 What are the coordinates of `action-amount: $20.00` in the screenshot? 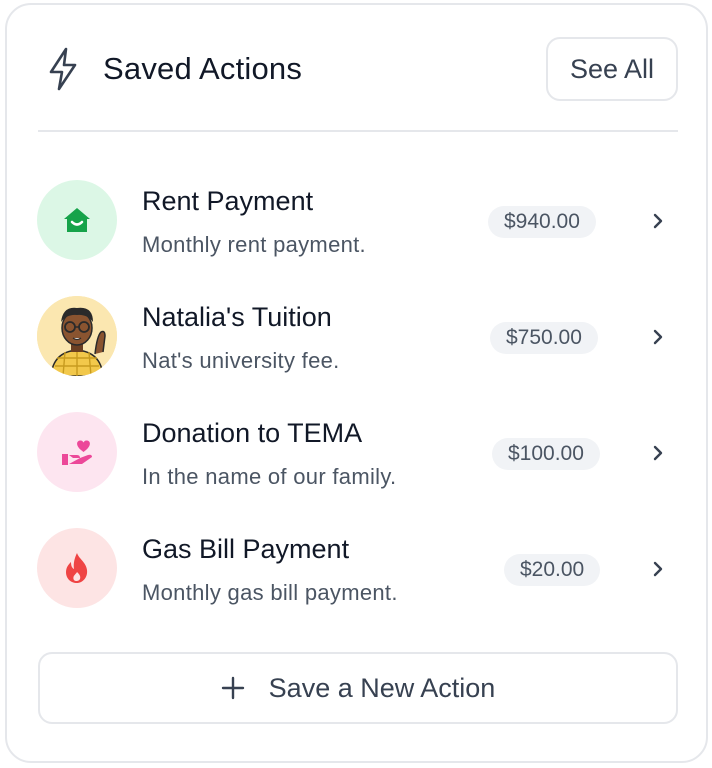 It's located at (552, 570).